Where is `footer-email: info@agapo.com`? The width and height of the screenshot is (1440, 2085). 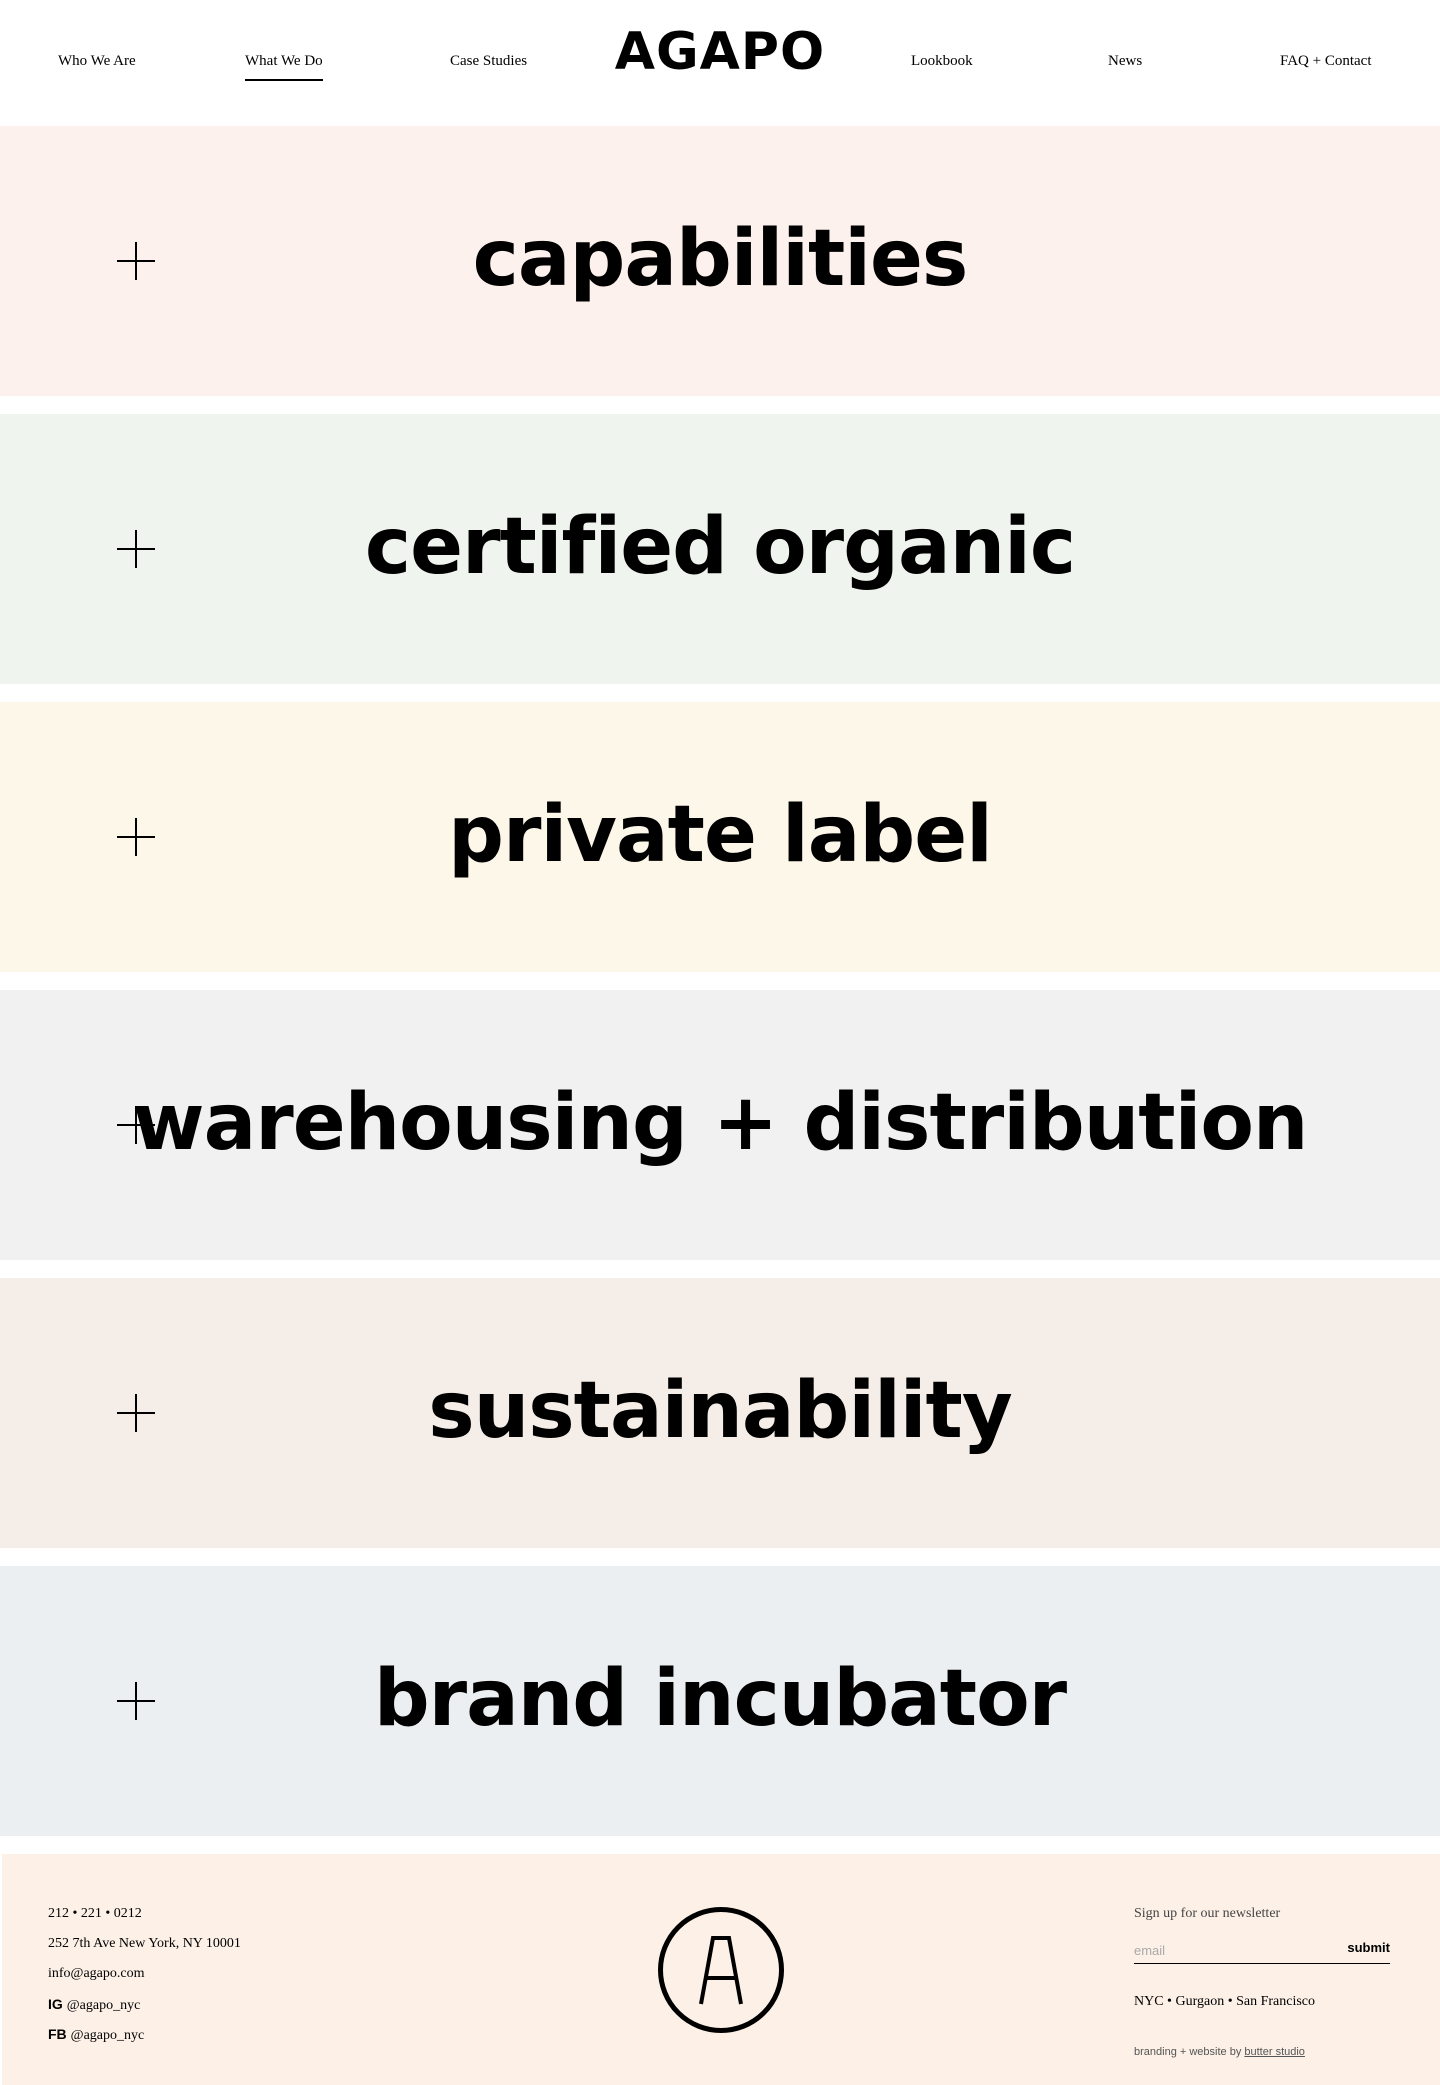 footer-email: info@agapo.com is located at coordinates (96, 1974).